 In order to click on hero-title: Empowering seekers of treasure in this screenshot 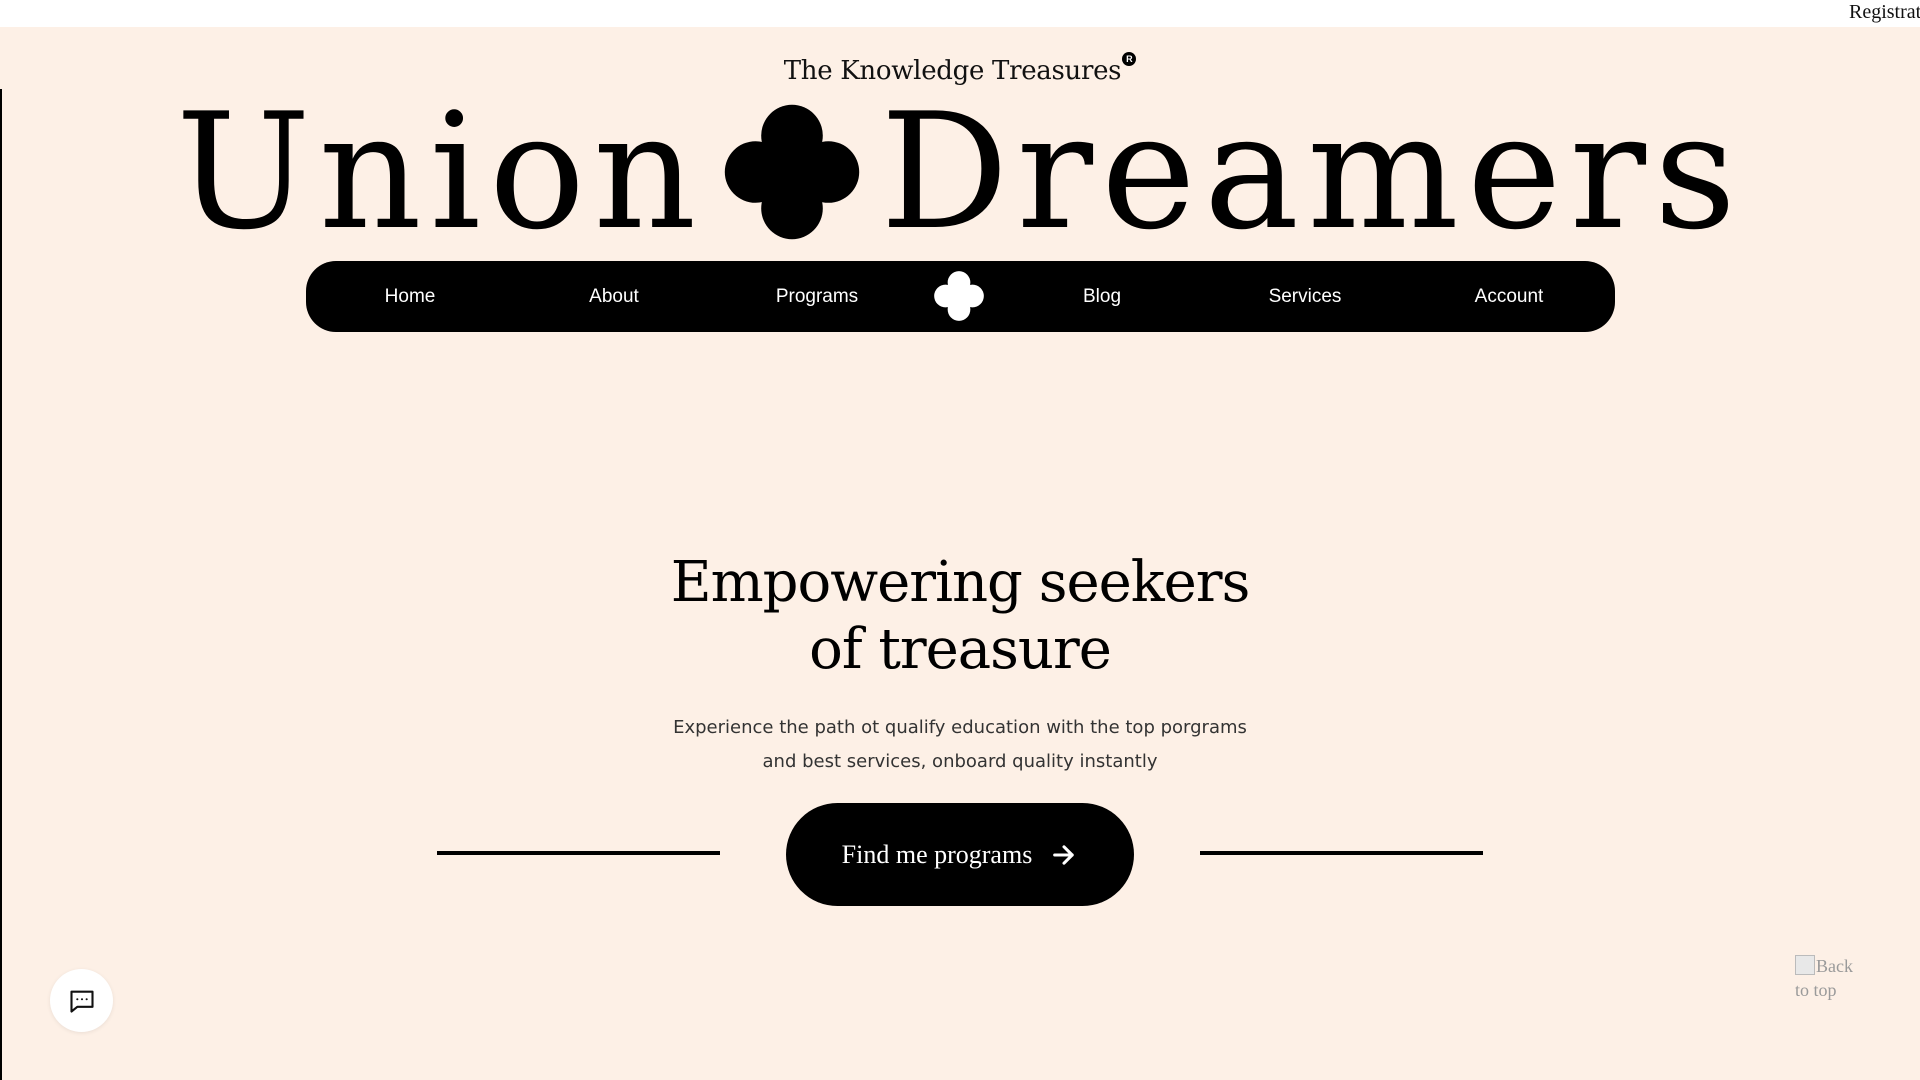, I will do `click(960, 616)`.